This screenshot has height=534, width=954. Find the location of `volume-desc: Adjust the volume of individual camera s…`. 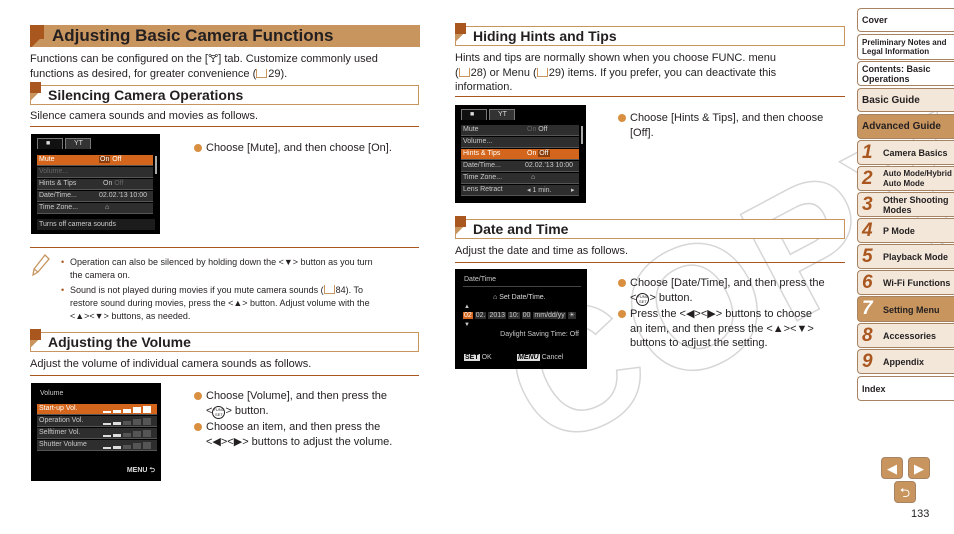

volume-desc: Adjust the volume of individual camera s… is located at coordinates (171, 364).